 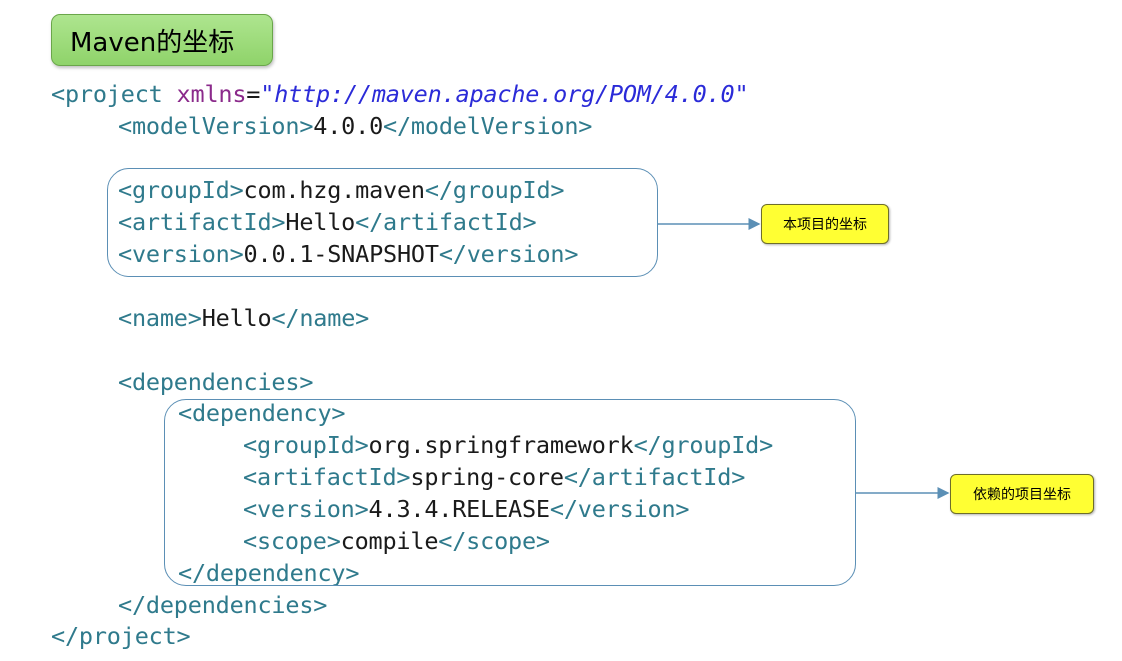 I want to click on project-coordinates-note-text: 本项目的坐标, so click(x=825, y=225).